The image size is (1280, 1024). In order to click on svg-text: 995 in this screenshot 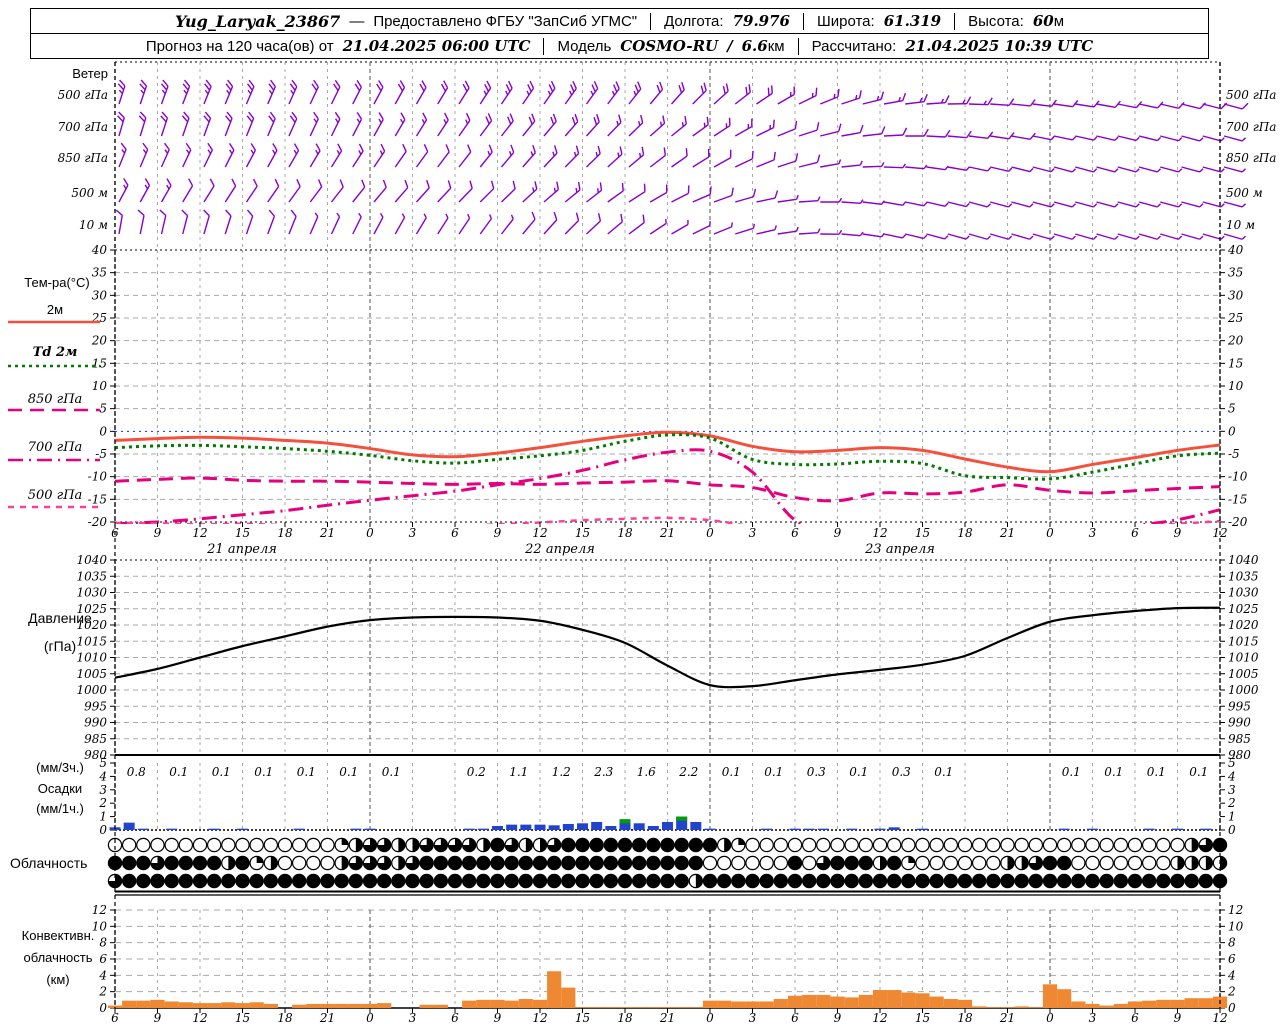, I will do `click(95, 706)`.